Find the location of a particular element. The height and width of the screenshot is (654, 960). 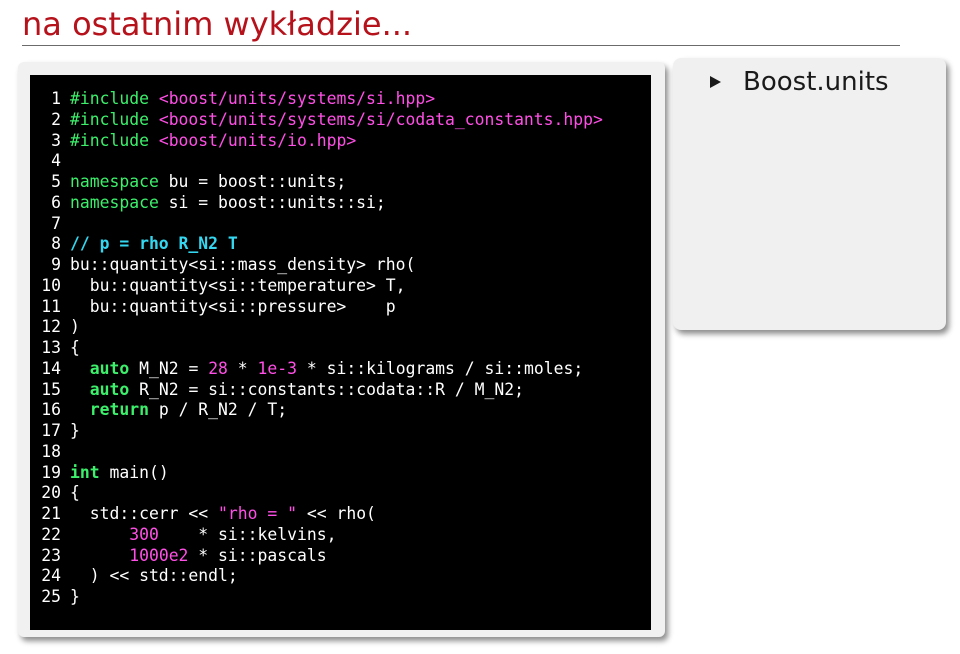

code-line: 12) is located at coordinates (316, 327).